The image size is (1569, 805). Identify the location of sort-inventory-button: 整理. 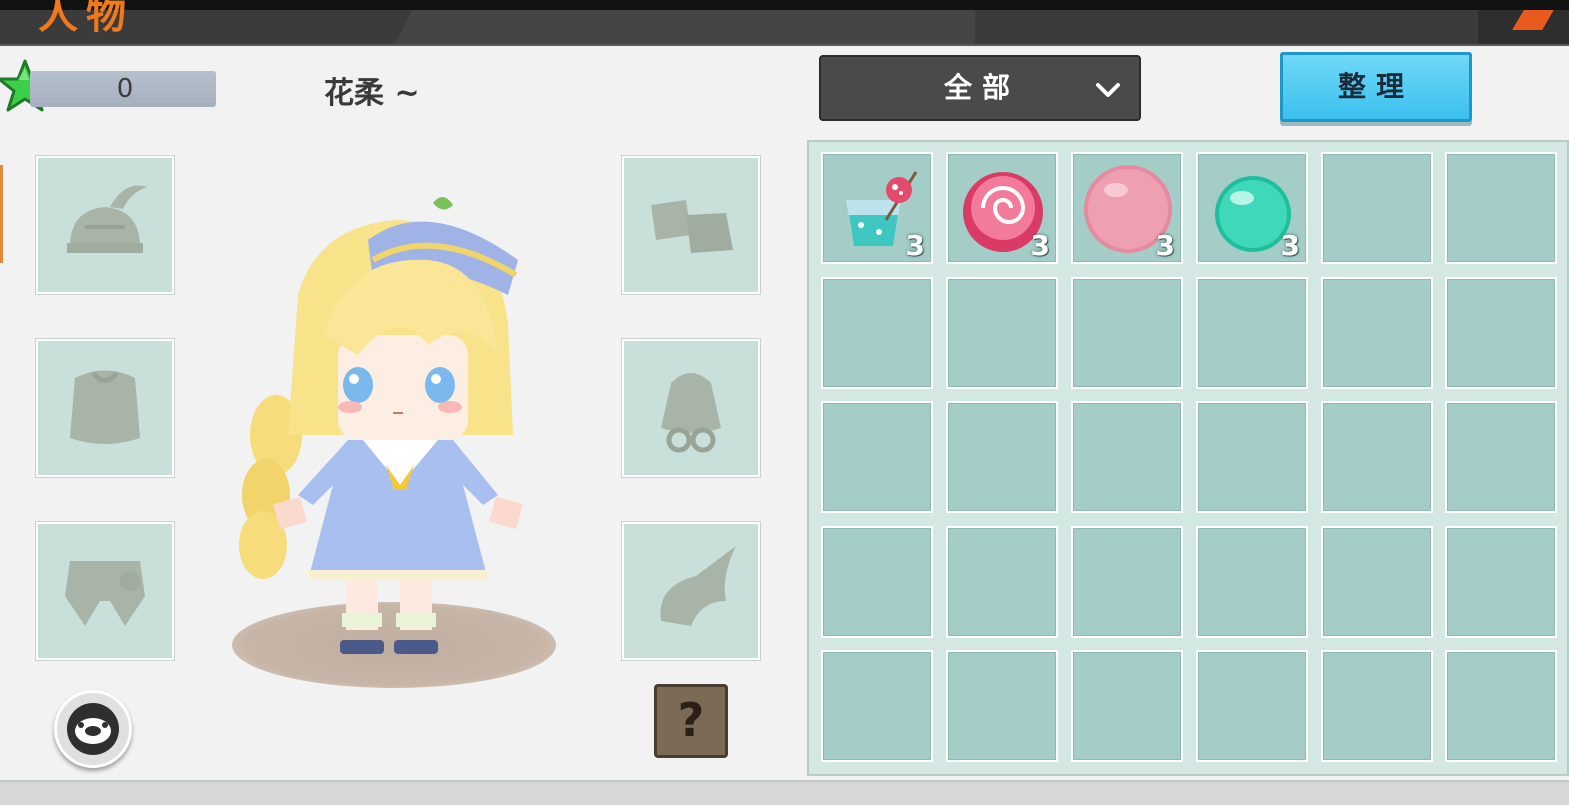
(1376, 87).